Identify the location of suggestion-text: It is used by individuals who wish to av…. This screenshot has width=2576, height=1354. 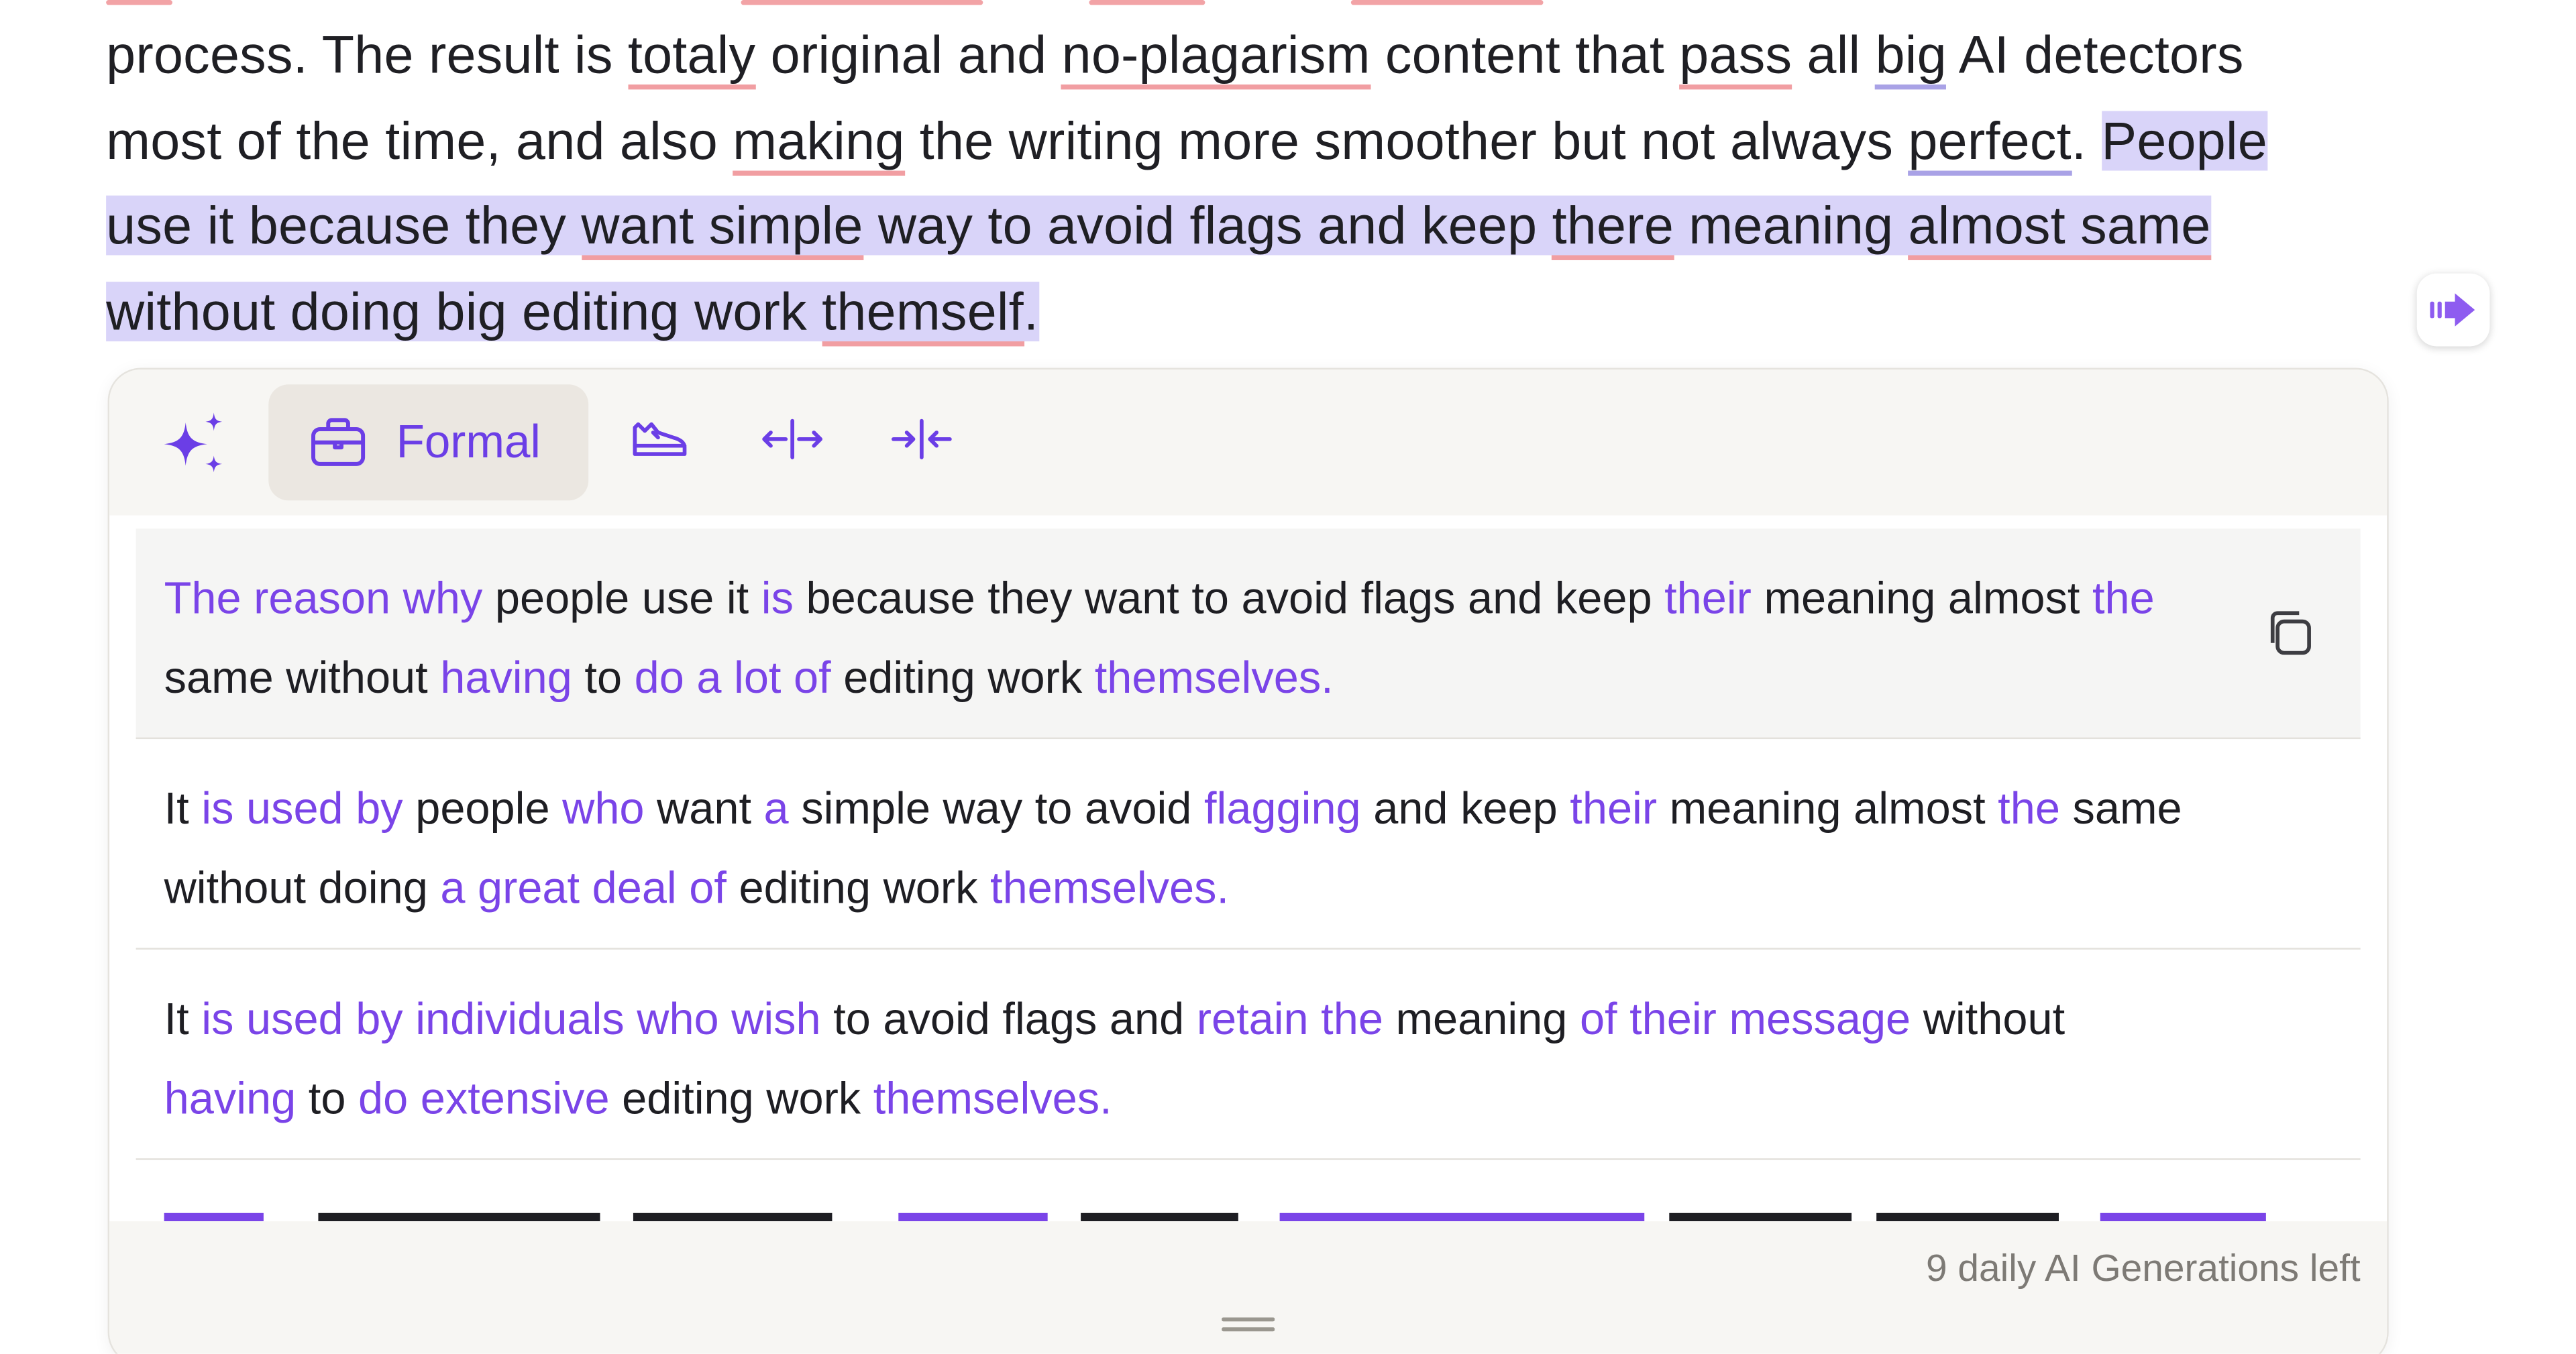
(1183, 1060).